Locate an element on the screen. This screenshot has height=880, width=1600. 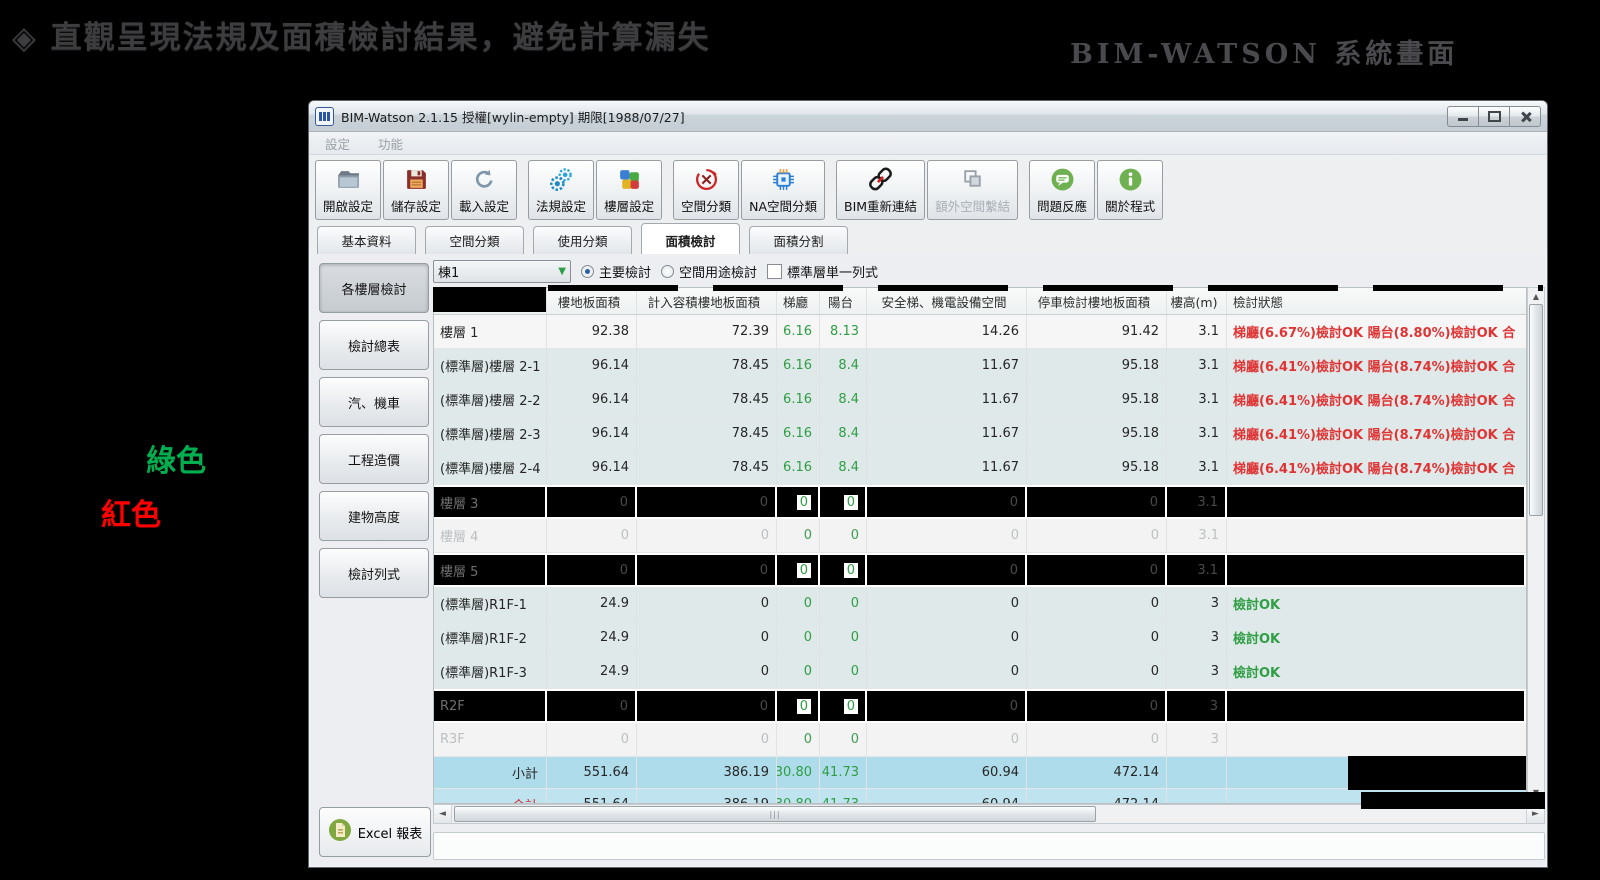
menu-item-1: 功能 is located at coordinates (390, 143).